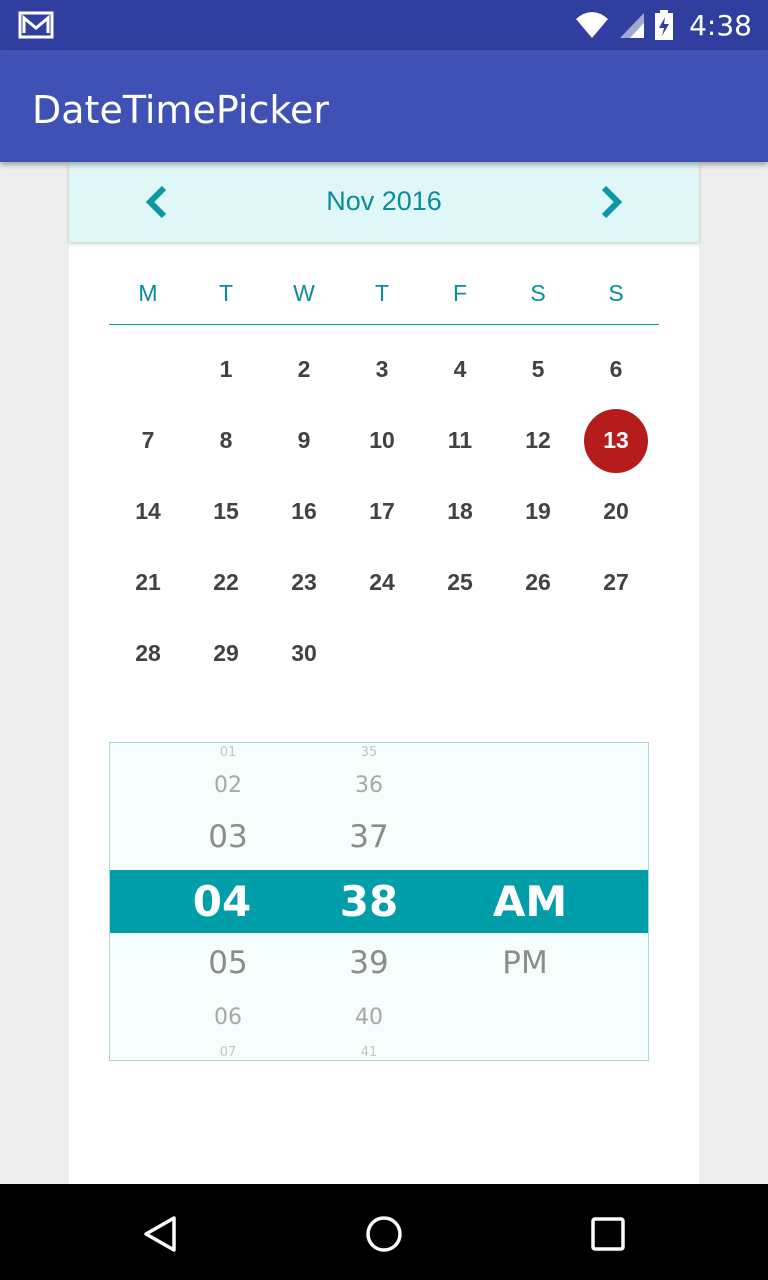 The image size is (768, 1280). I want to click on calendar-day: 30, so click(304, 653).